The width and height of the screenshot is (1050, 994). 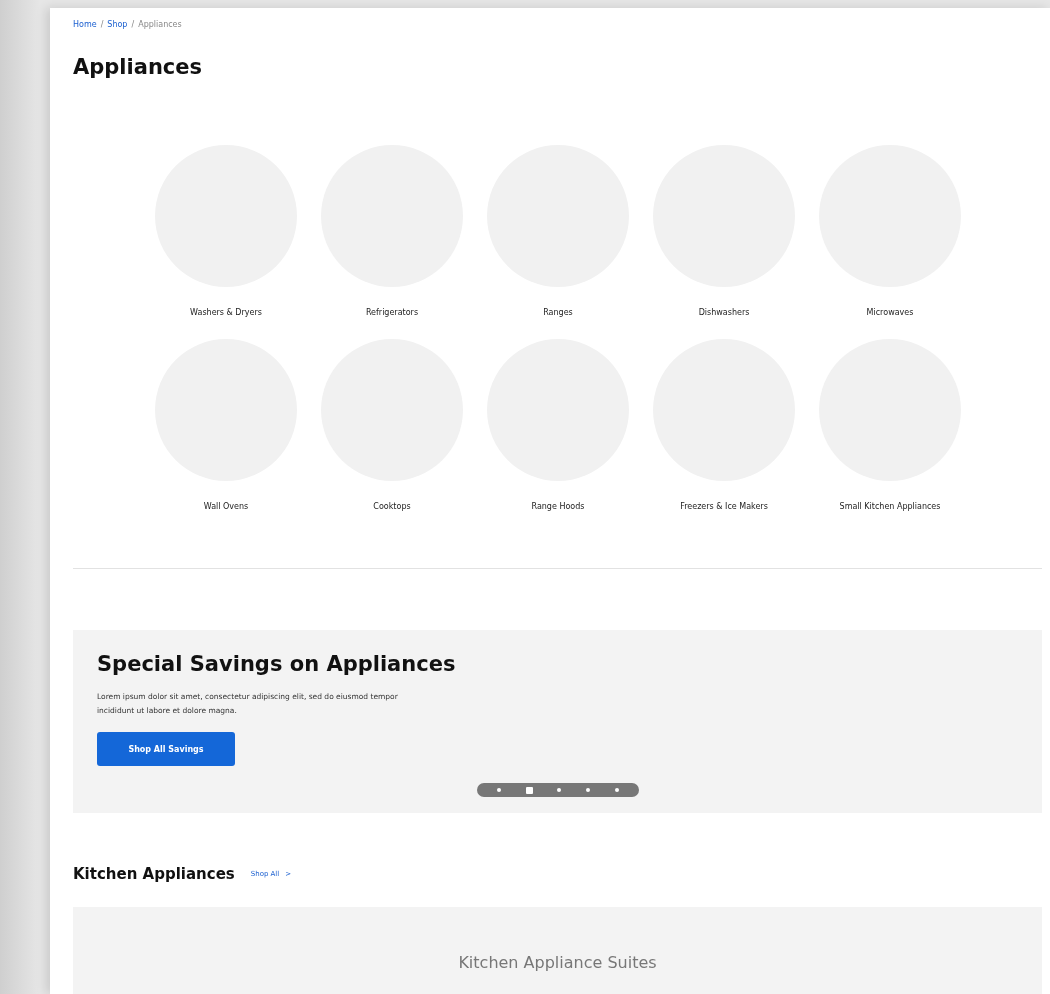 What do you see at coordinates (890, 312) in the screenshot?
I see `category-label: Microwaves` at bounding box center [890, 312].